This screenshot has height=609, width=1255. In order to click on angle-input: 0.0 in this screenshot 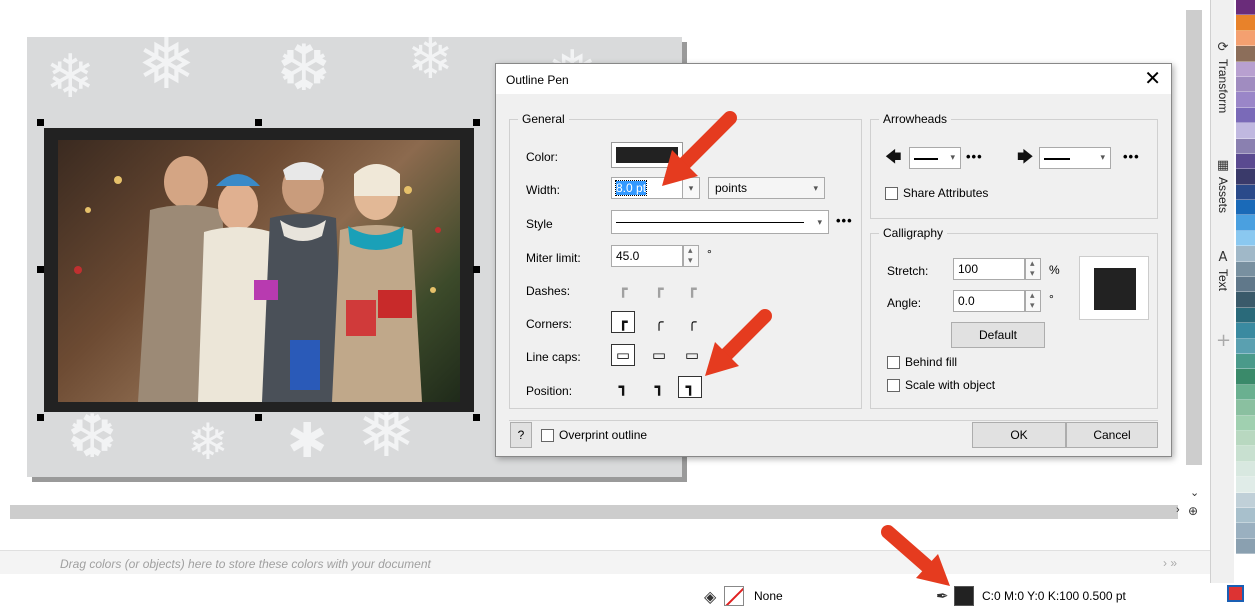, I will do `click(989, 301)`.